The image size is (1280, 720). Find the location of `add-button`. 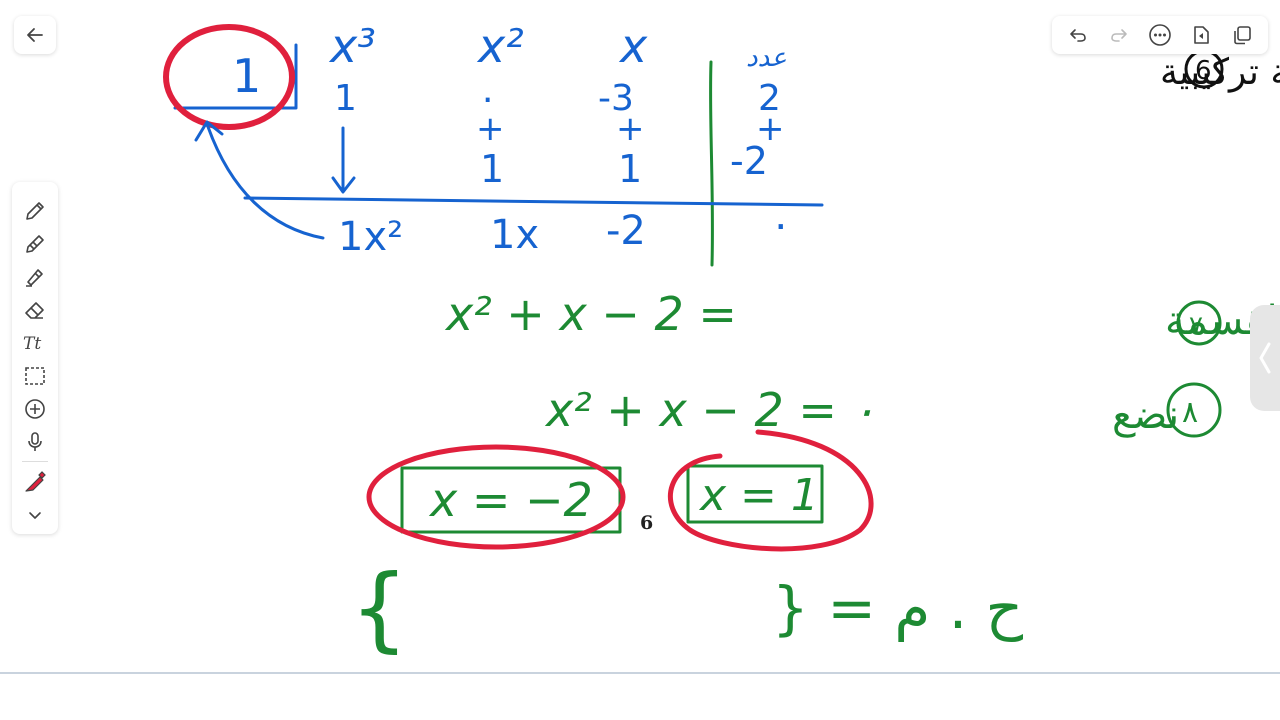

add-button is located at coordinates (35, 409).